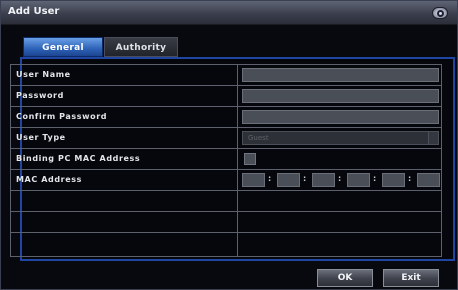 The width and height of the screenshot is (458, 290). Describe the element at coordinates (440, 13) in the screenshot. I see `close-icon` at that location.